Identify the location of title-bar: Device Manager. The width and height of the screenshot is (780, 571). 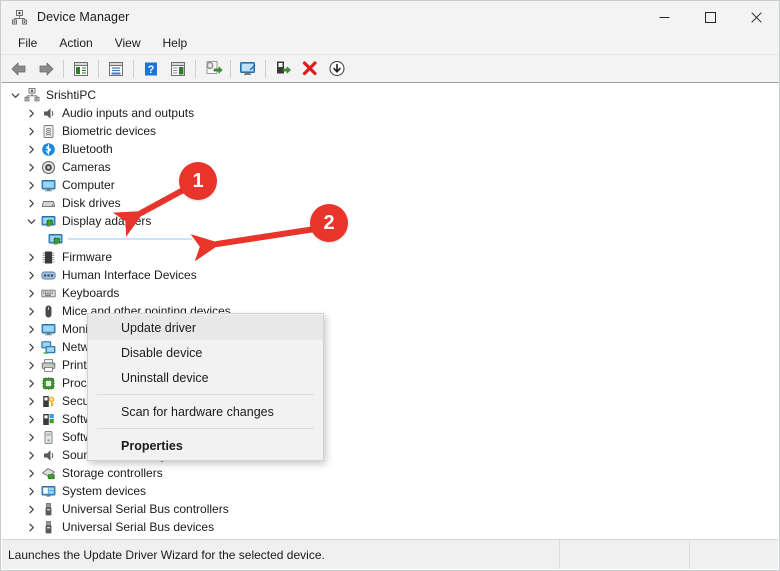
(390, 17).